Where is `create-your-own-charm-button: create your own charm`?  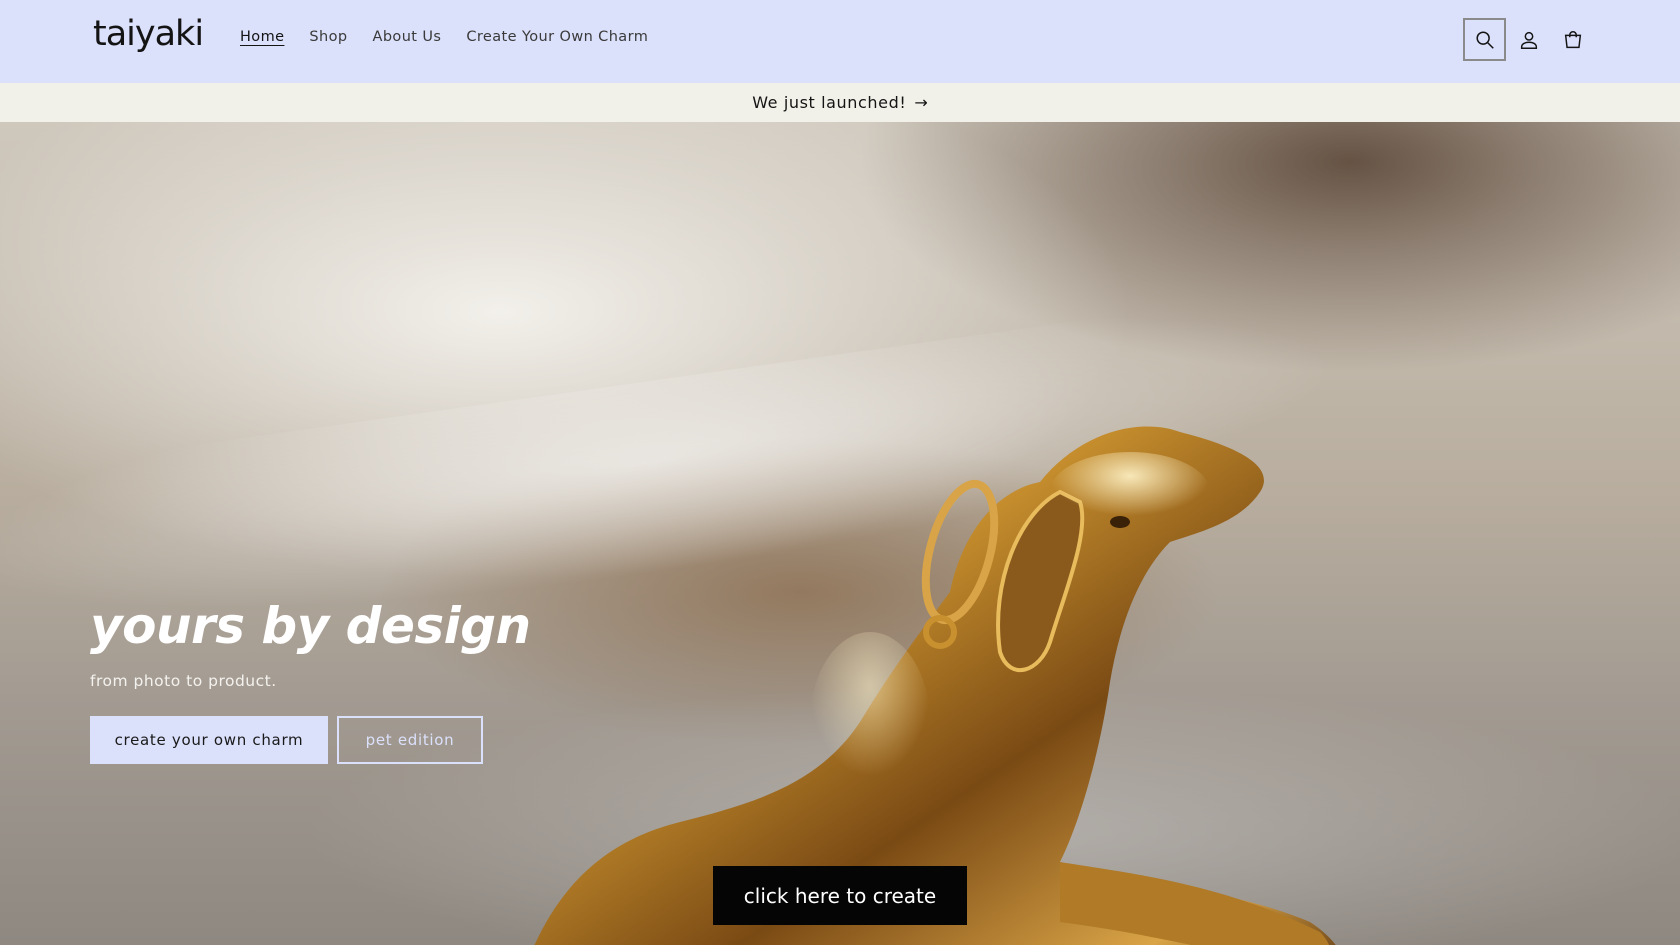
create-your-own-charm-button: create your own charm is located at coordinates (209, 740).